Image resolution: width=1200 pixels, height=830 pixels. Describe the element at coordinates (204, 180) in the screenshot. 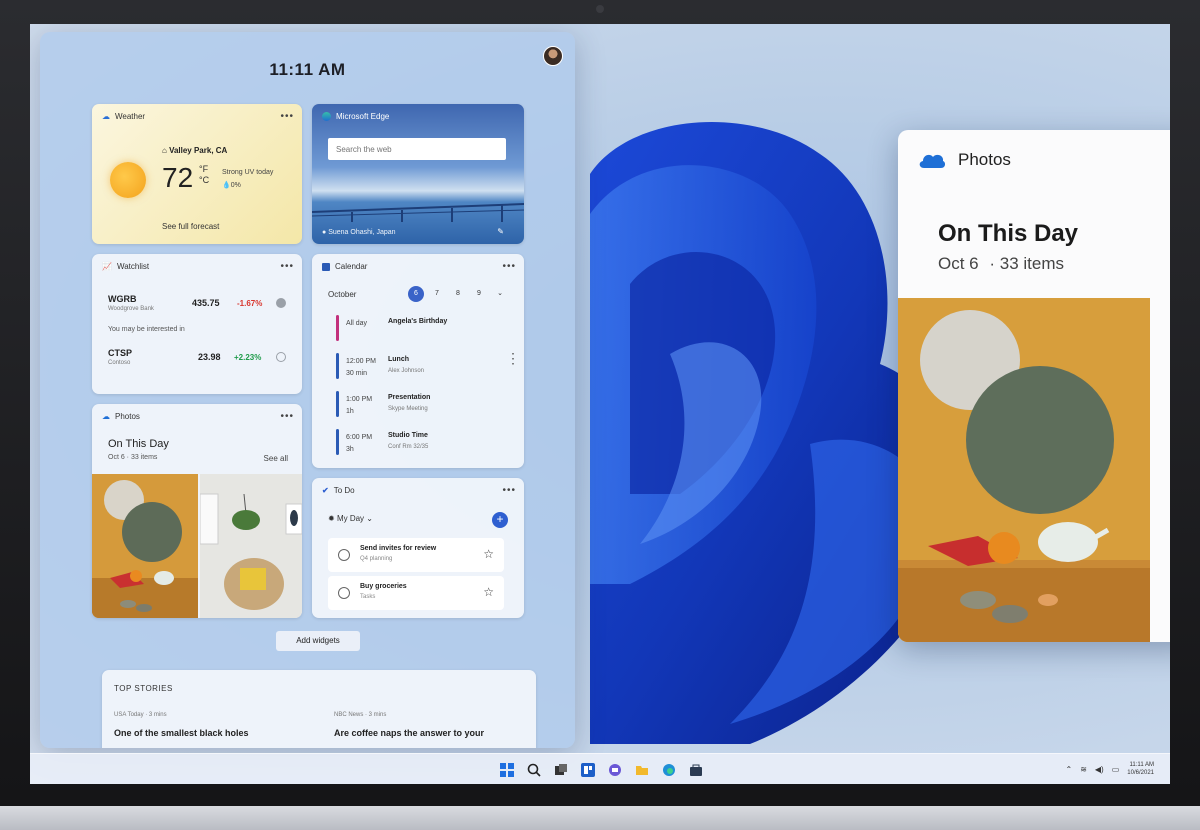

I see `unit-c: °C` at that location.